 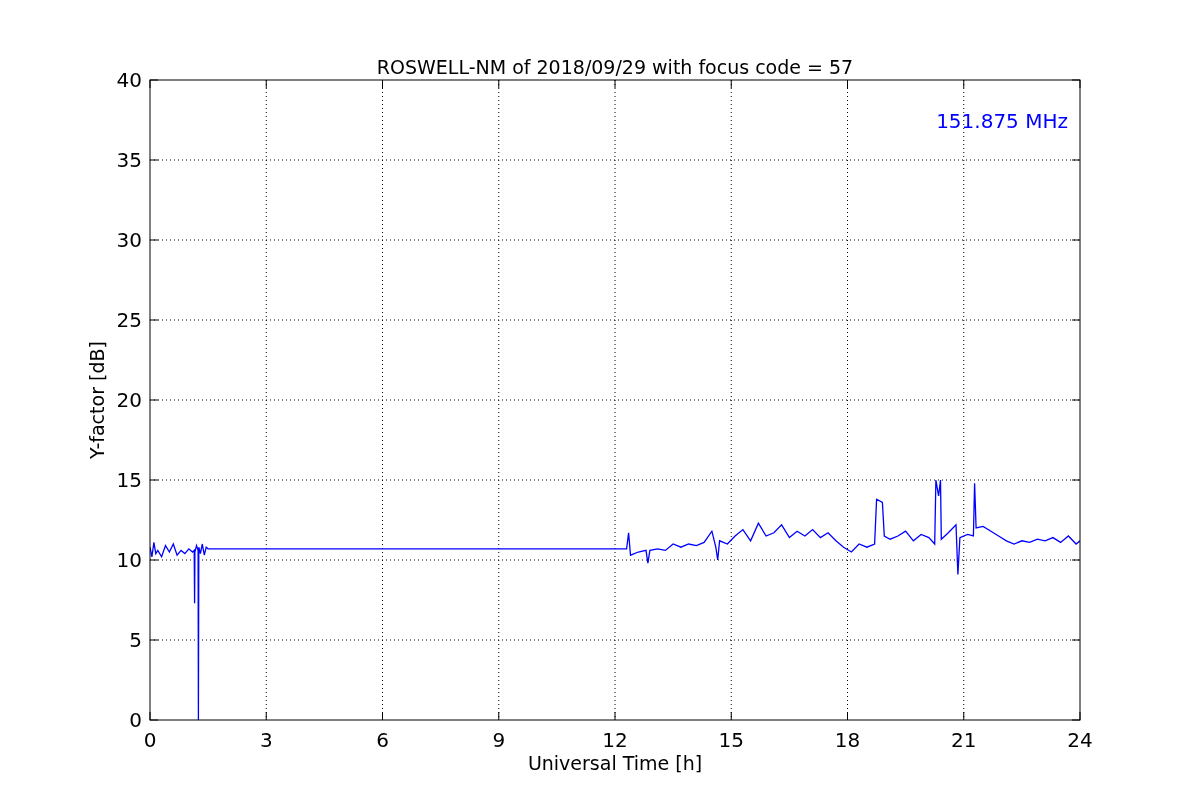 What do you see at coordinates (129, 80) in the screenshot?
I see `y-tick-label: 40` at bounding box center [129, 80].